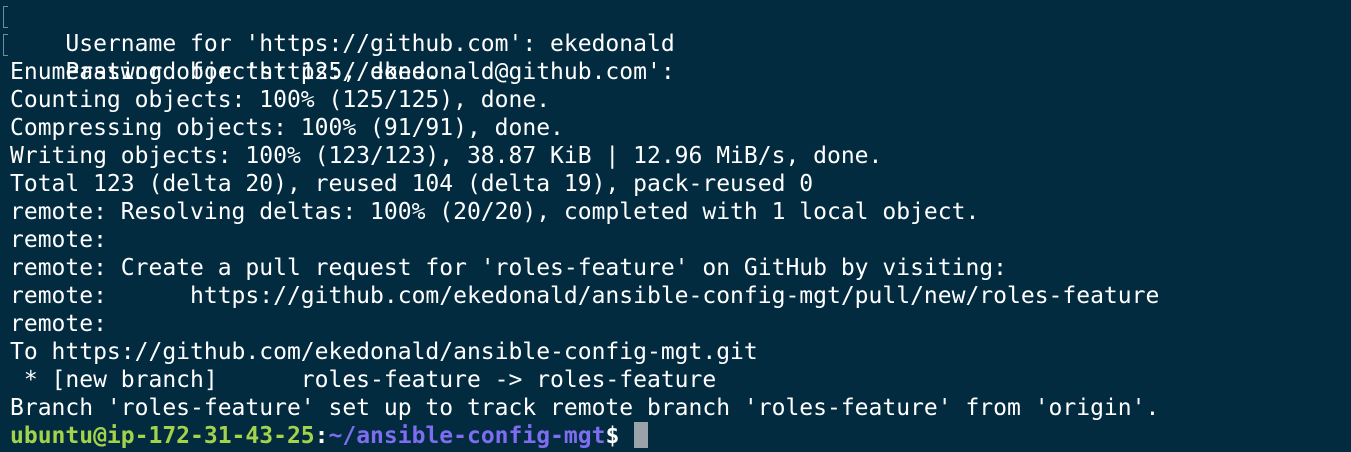  I want to click on terminal-line: Counting objects: 100% (125/125), done., so click(280, 100).